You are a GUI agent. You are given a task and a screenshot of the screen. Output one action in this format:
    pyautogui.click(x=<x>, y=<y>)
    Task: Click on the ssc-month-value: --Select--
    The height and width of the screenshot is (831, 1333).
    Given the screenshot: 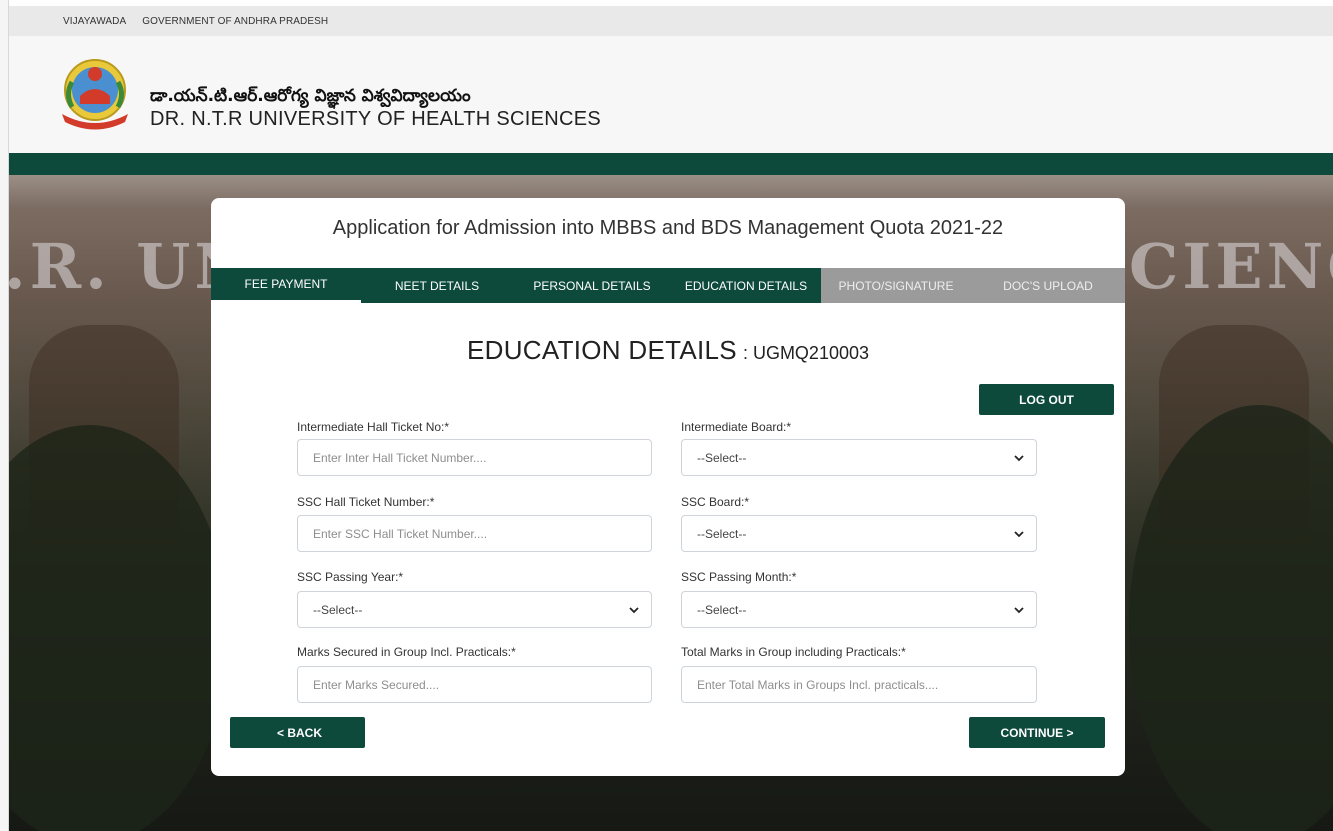 What is the action you would take?
    pyautogui.click(x=722, y=609)
    